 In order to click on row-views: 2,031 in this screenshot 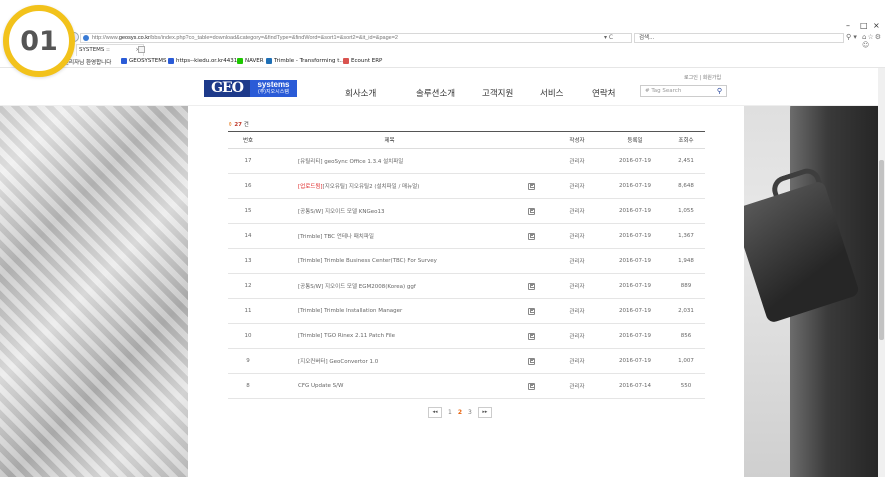, I will do `click(686, 311)`.